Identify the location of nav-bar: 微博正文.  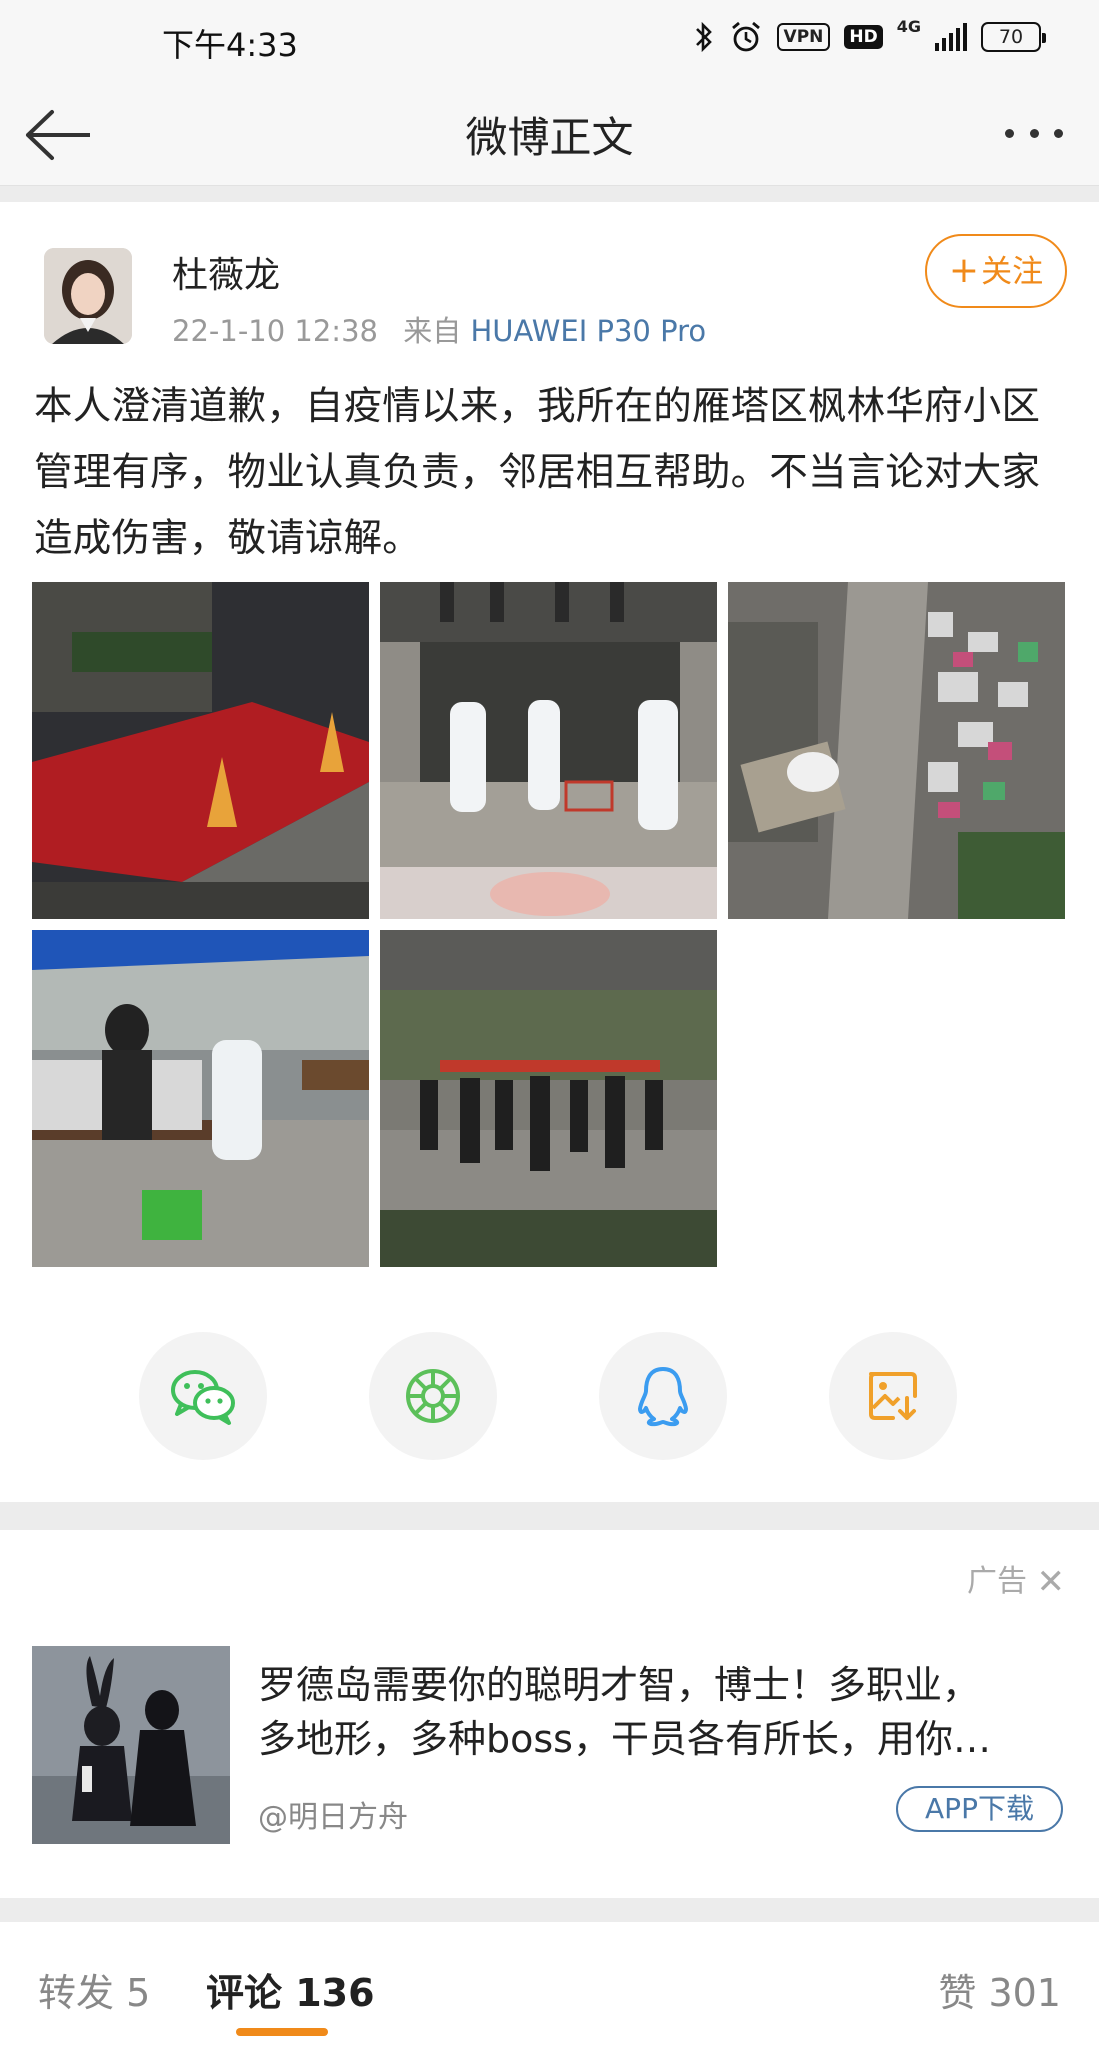
(549, 133).